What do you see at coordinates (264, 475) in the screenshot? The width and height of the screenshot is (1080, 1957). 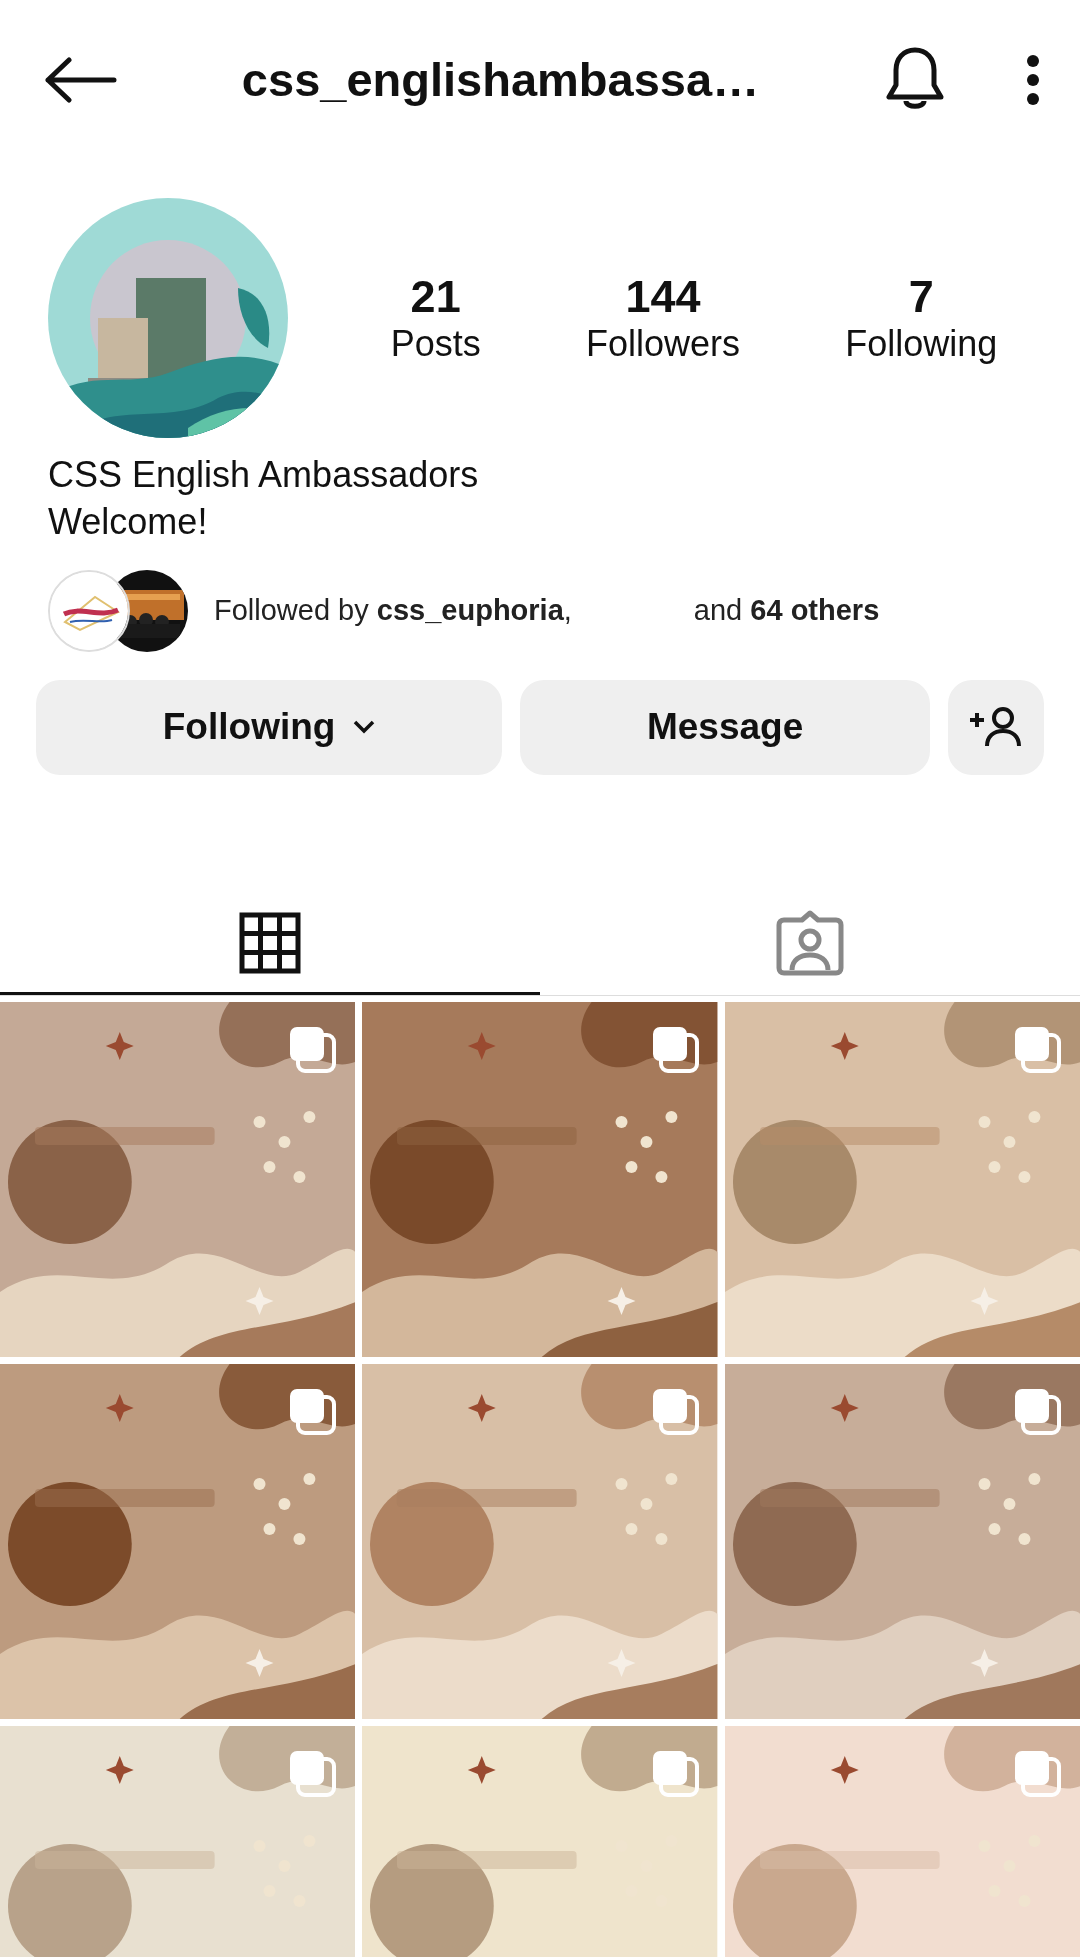 I see `profile-name: CSS English Ambassadors` at bounding box center [264, 475].